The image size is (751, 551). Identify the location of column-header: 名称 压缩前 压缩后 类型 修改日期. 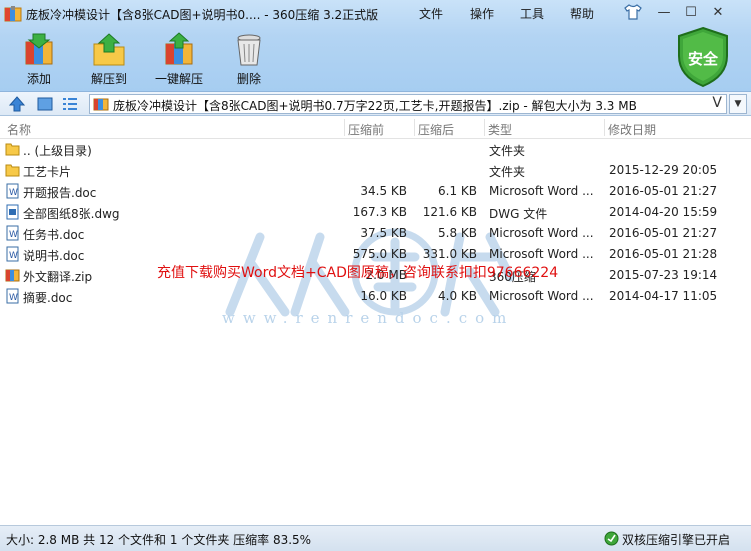
(375, 128).